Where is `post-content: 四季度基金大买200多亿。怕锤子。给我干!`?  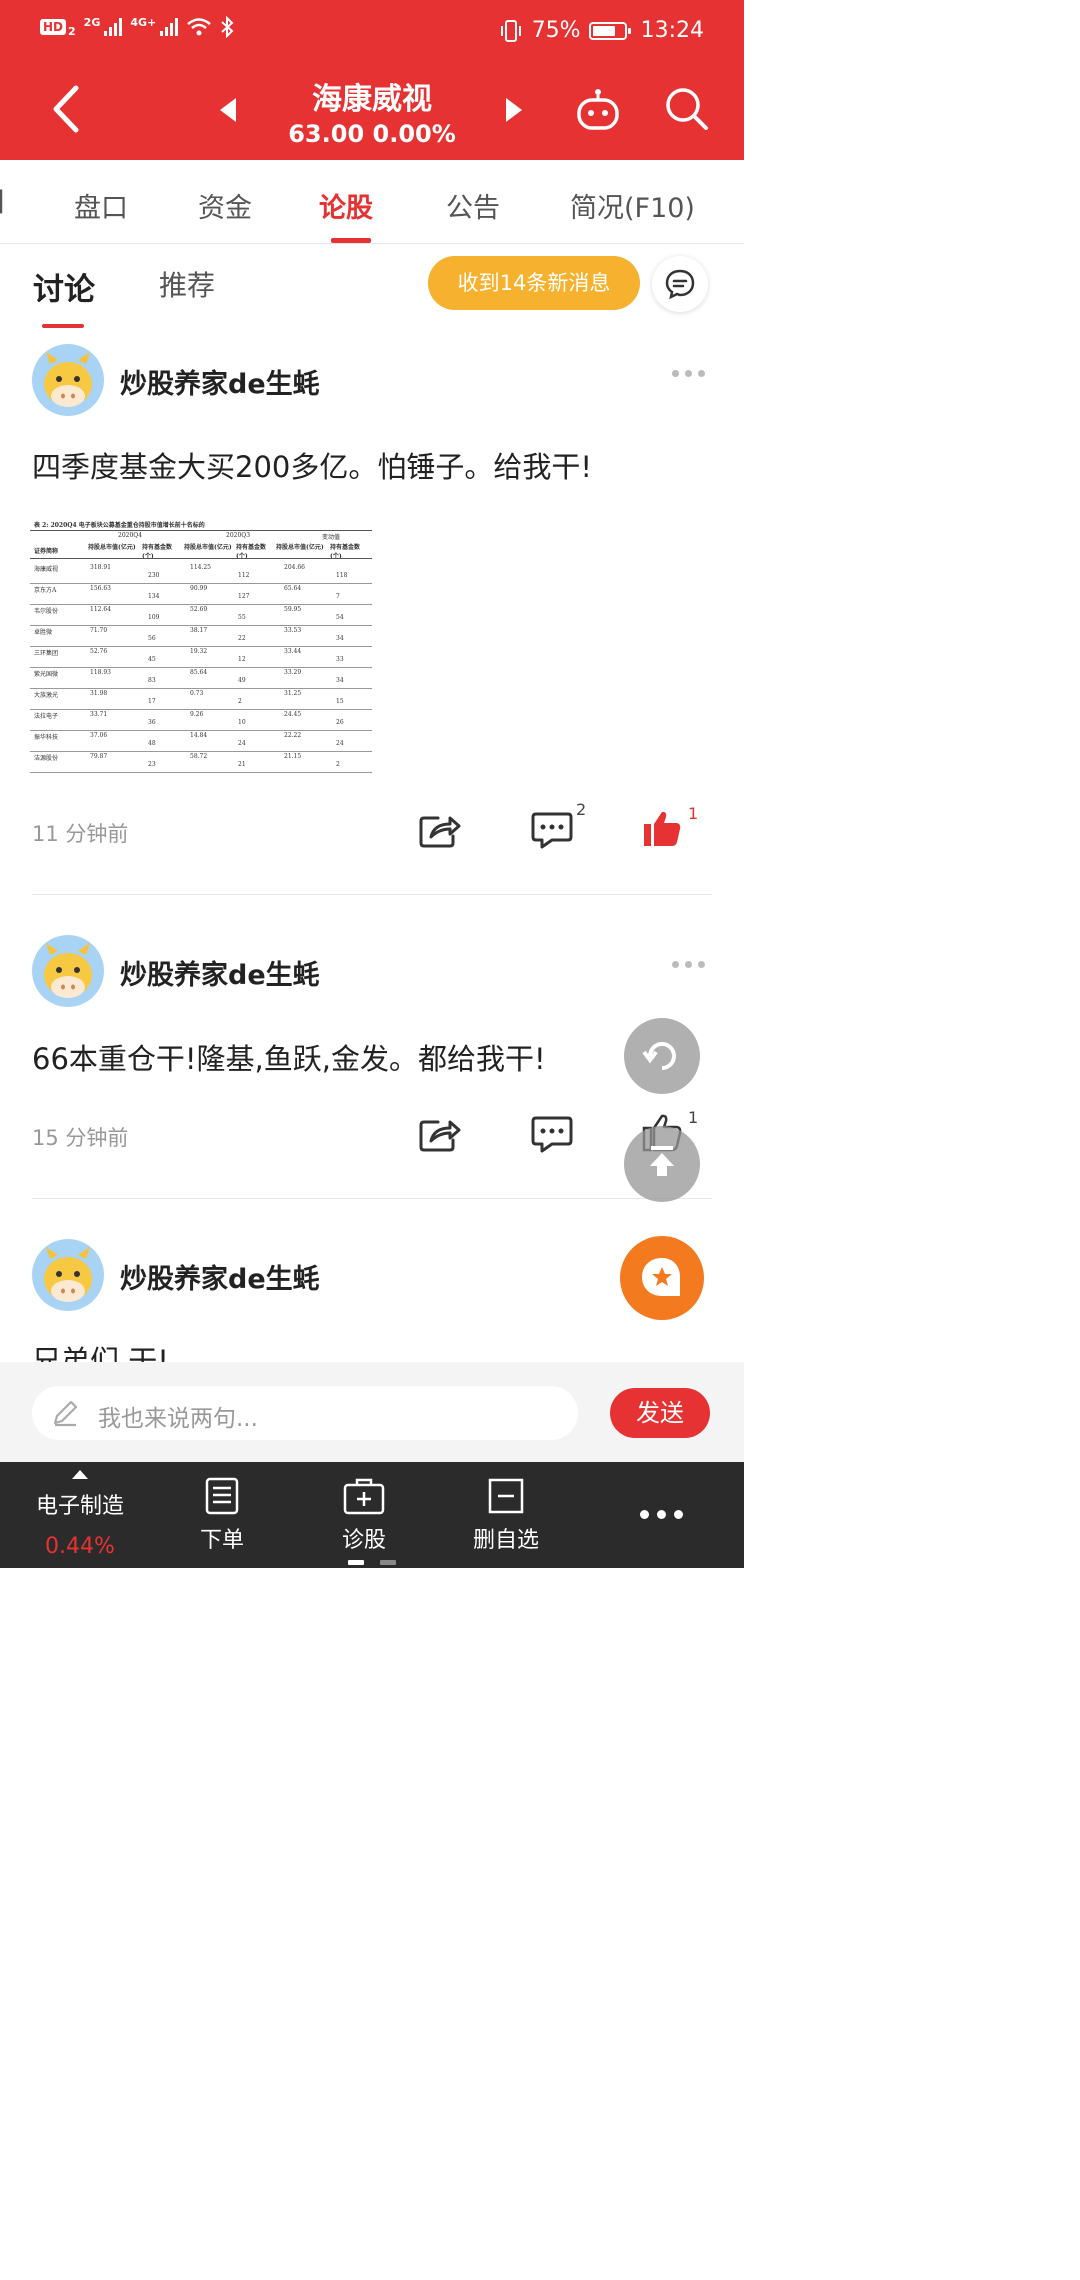
post-content: 四季度基金大买200多亿。怕锤子。给我干! is located at coordinates (312, 467).